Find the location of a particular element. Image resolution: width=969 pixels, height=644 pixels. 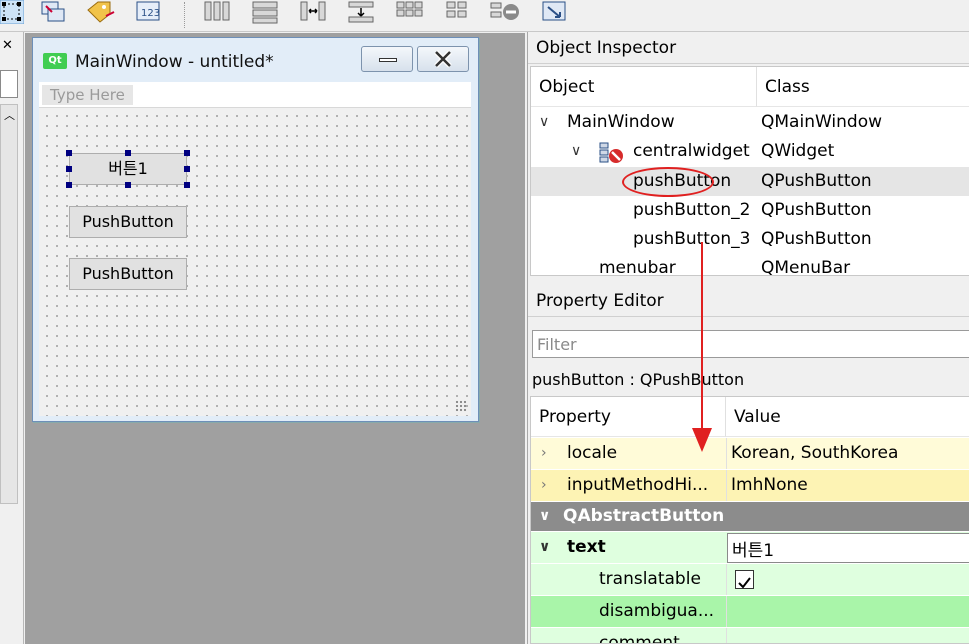

property-row-comment: comment is located at coordinates (750, 636).